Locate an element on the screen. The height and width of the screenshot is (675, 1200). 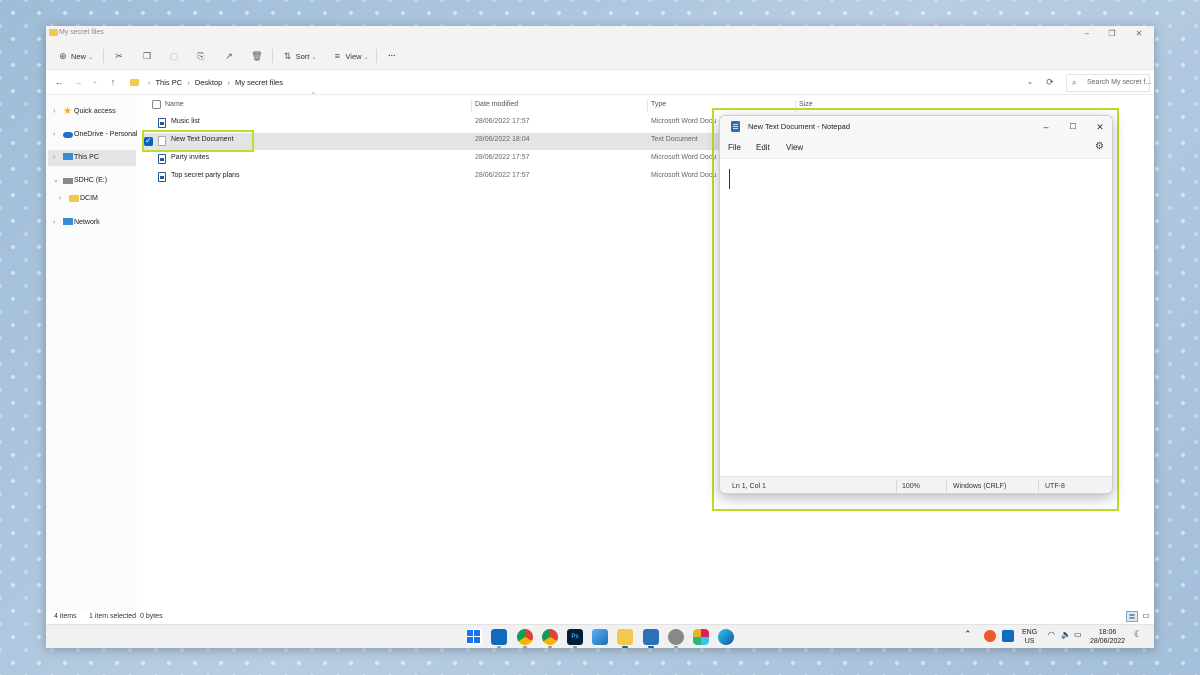
menu-edit: Edit is located at coordinates (763, 147).